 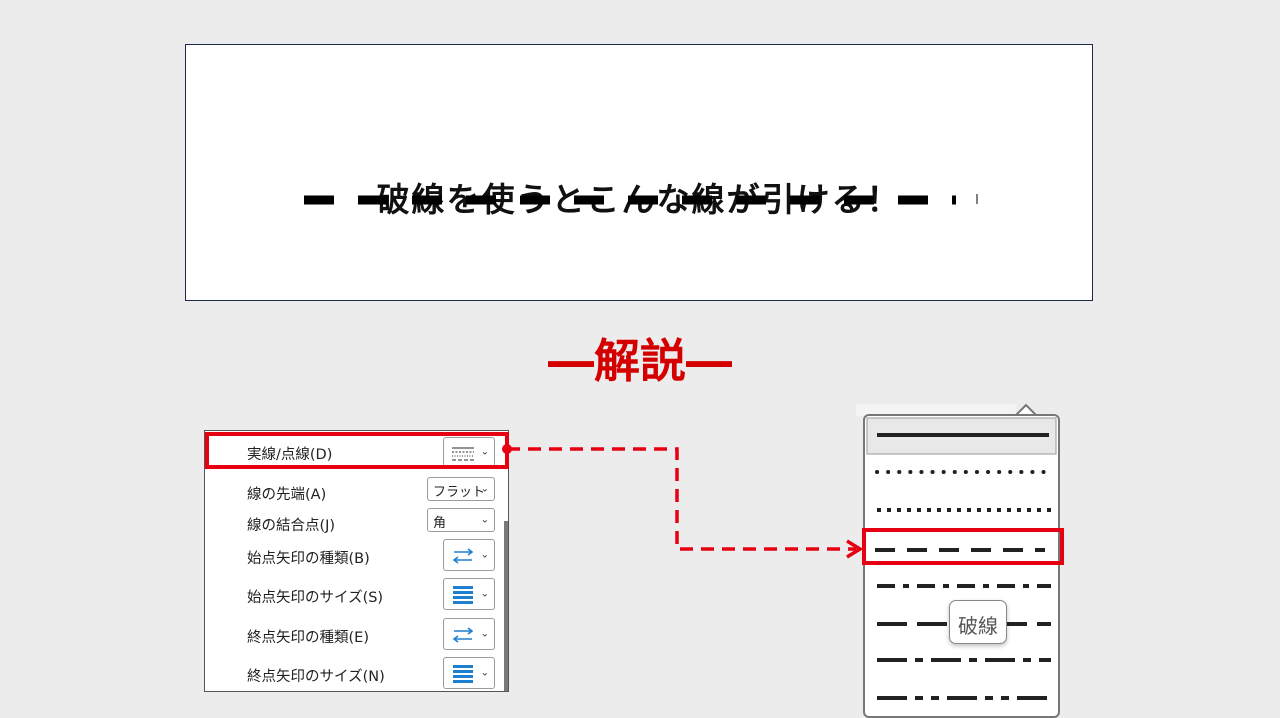 I want to click on explain-heading: ―解説―, so click(x=640, y=361).